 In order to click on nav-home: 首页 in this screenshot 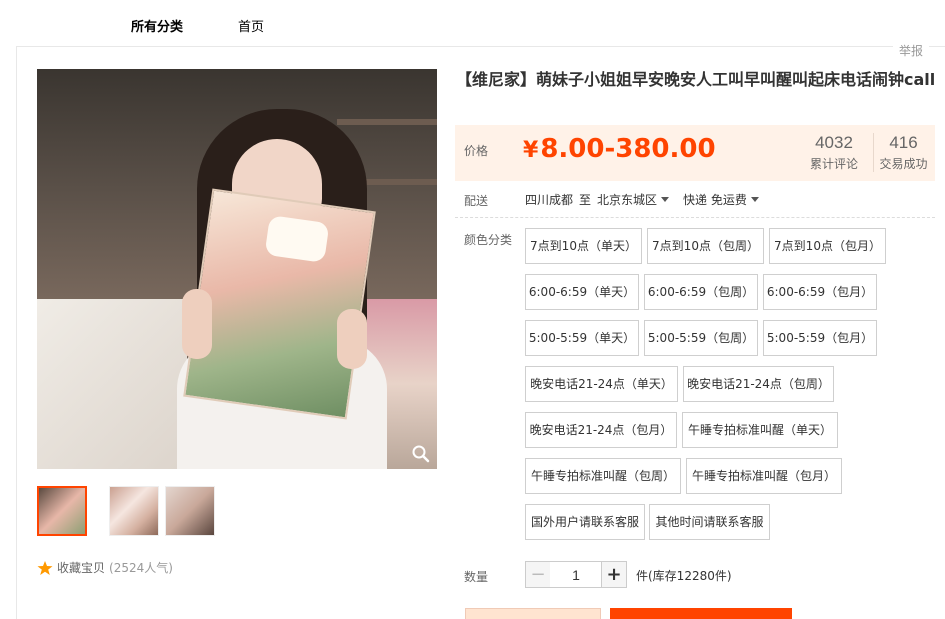, I will do `click(251, 25)`.